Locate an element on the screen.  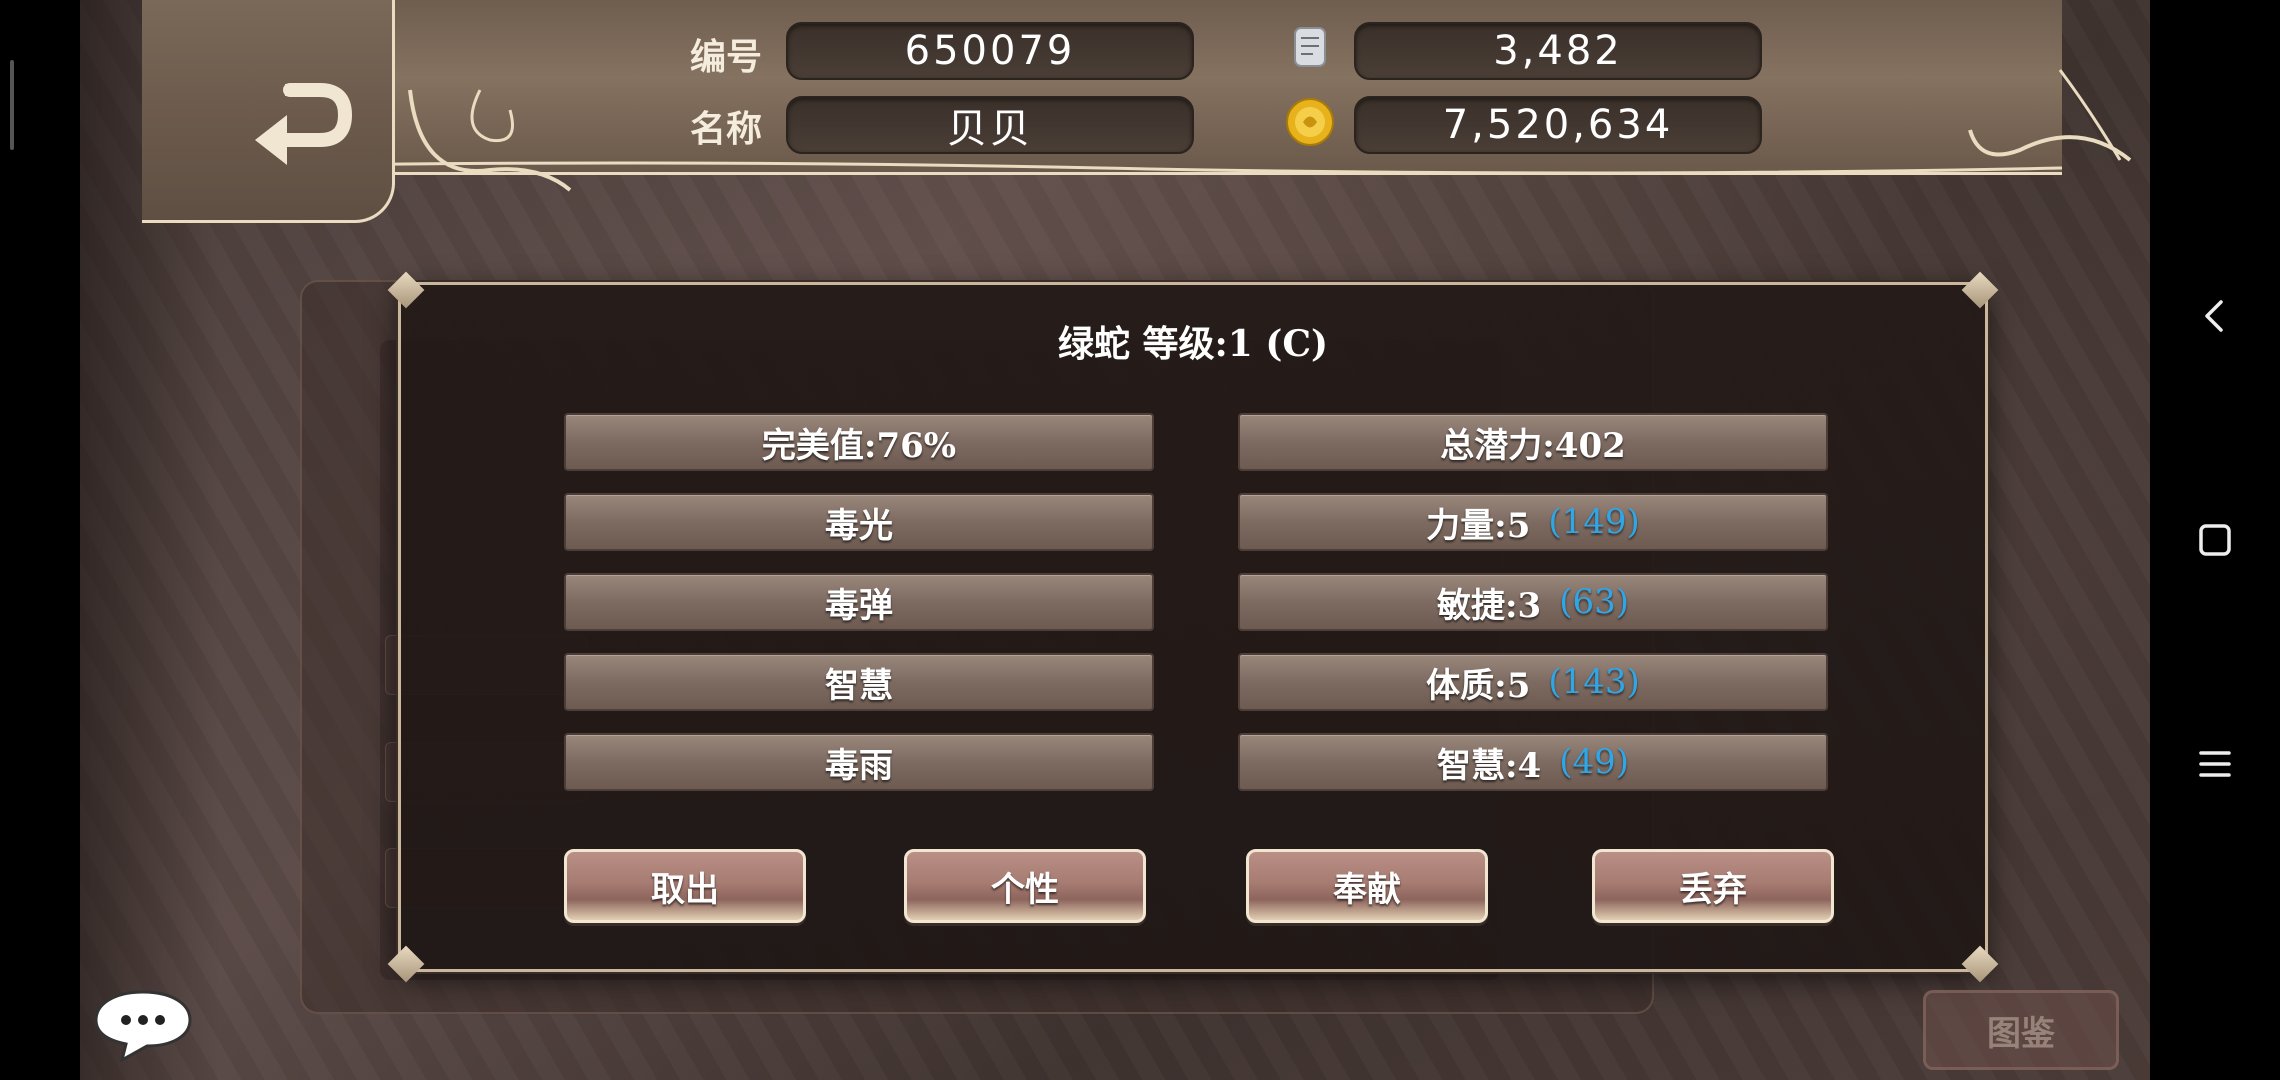
skill-bar: 智慧 is located at coordinates (859, 682).